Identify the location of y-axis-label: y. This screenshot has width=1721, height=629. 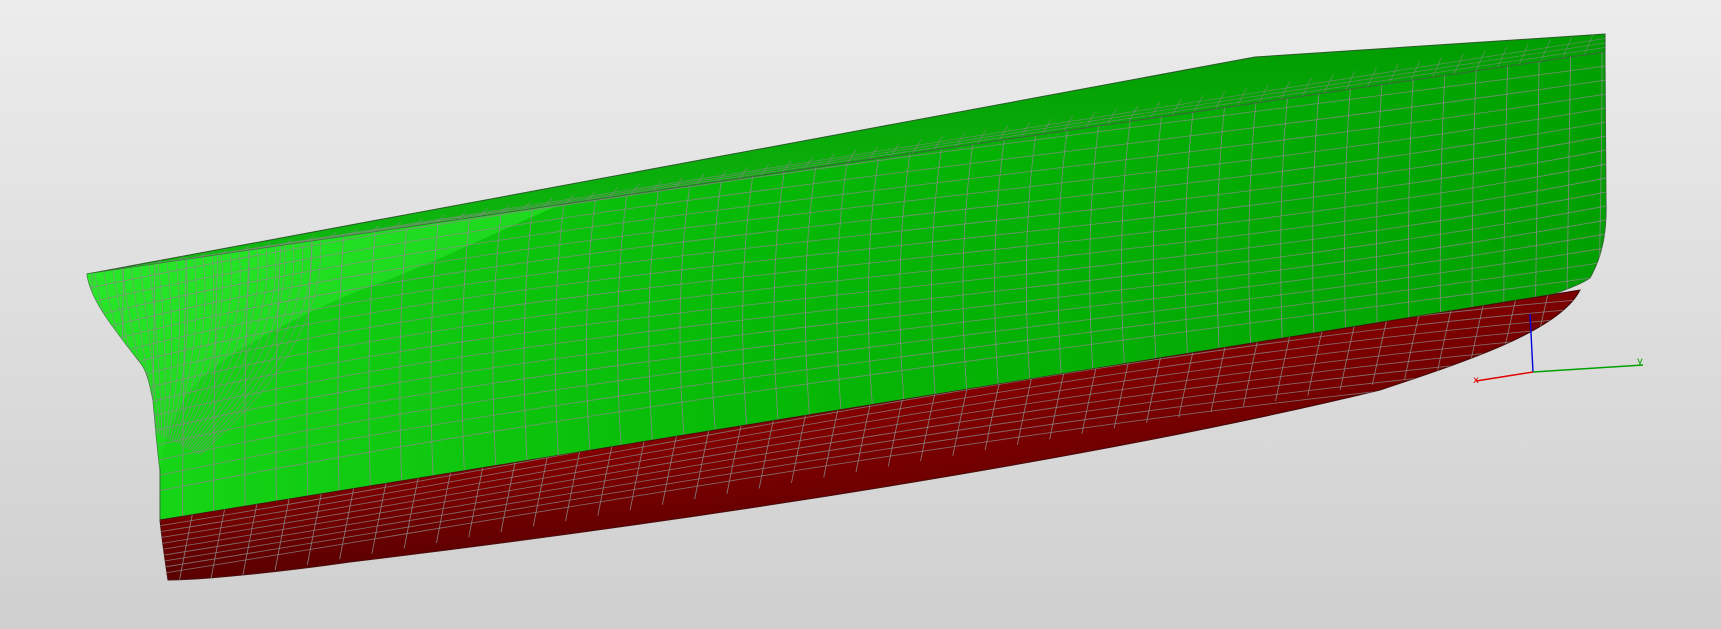
(1640, 361).